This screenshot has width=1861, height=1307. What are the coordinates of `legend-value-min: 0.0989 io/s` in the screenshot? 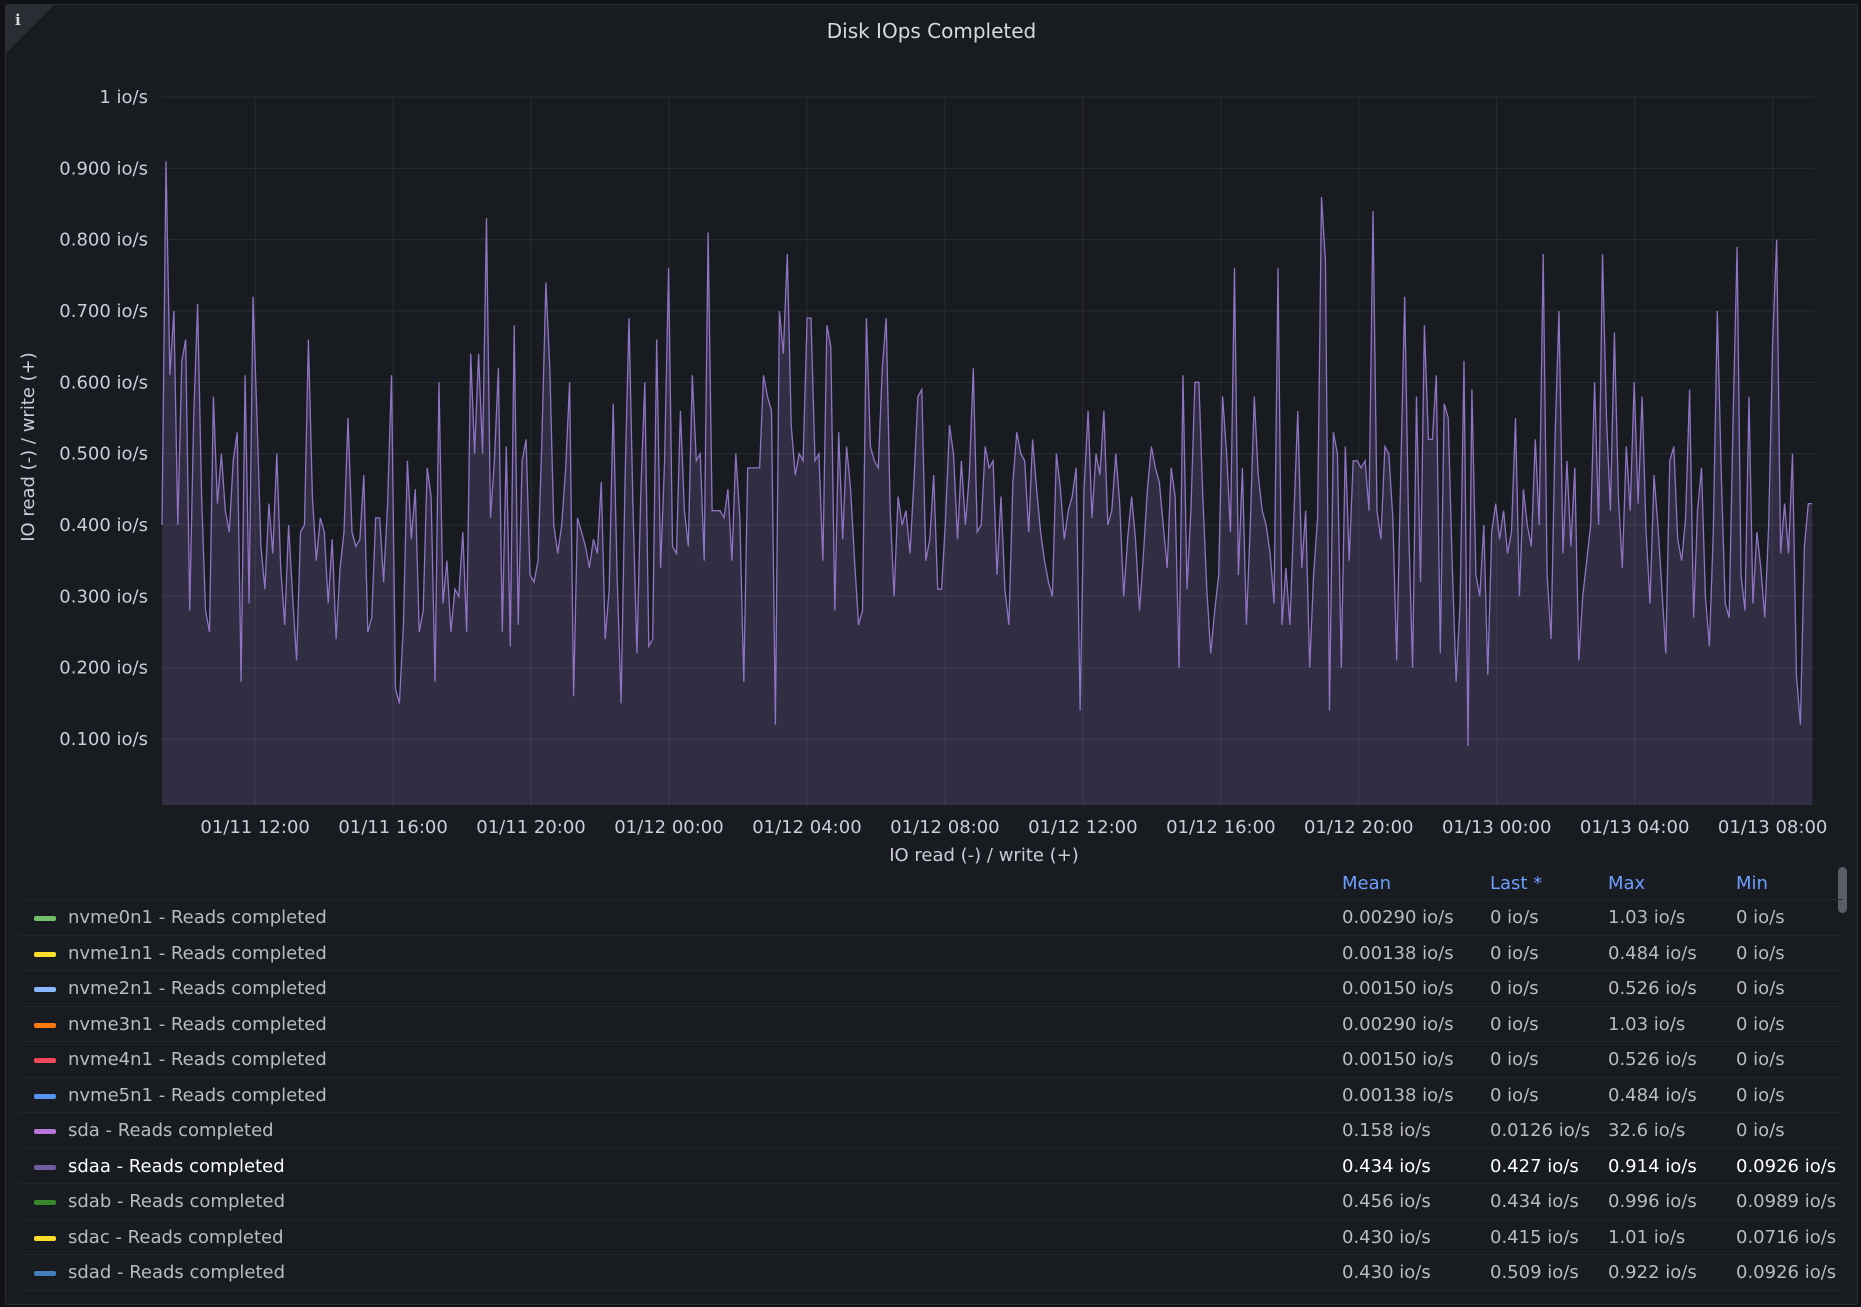 It's located at (1786, 1201).